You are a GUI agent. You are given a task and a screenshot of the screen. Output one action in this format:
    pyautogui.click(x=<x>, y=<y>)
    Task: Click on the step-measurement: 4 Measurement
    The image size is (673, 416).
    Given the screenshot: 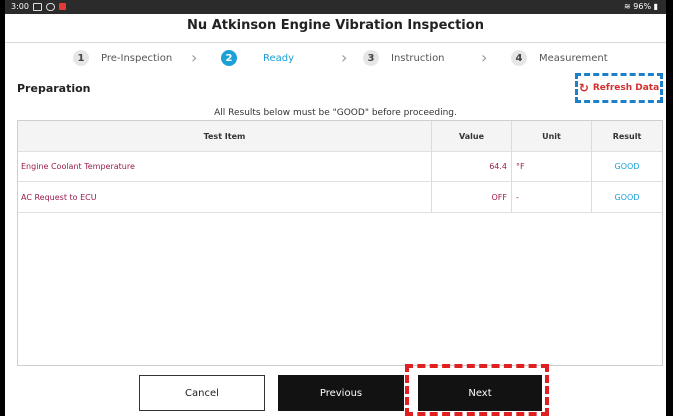 What is the action you would take?
    pyautogui.click(x=559, y=58)
    